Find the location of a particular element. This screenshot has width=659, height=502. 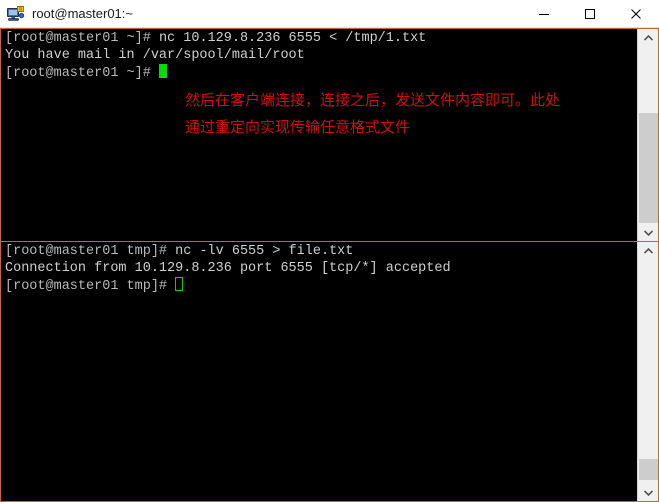

shell-command: nc -lv 6555 > file.txt is located at coordinates (264, 251).